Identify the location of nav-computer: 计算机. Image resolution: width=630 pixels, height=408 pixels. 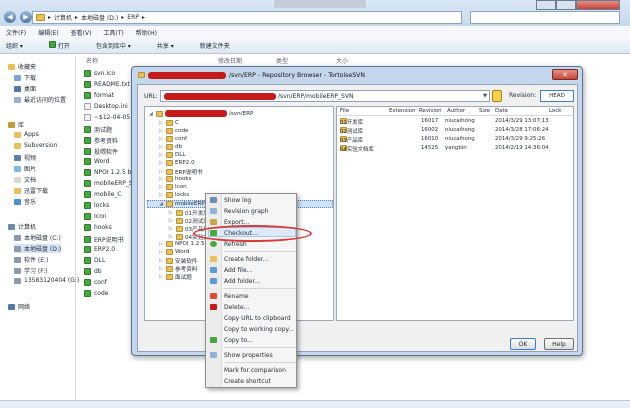
(22, 226).